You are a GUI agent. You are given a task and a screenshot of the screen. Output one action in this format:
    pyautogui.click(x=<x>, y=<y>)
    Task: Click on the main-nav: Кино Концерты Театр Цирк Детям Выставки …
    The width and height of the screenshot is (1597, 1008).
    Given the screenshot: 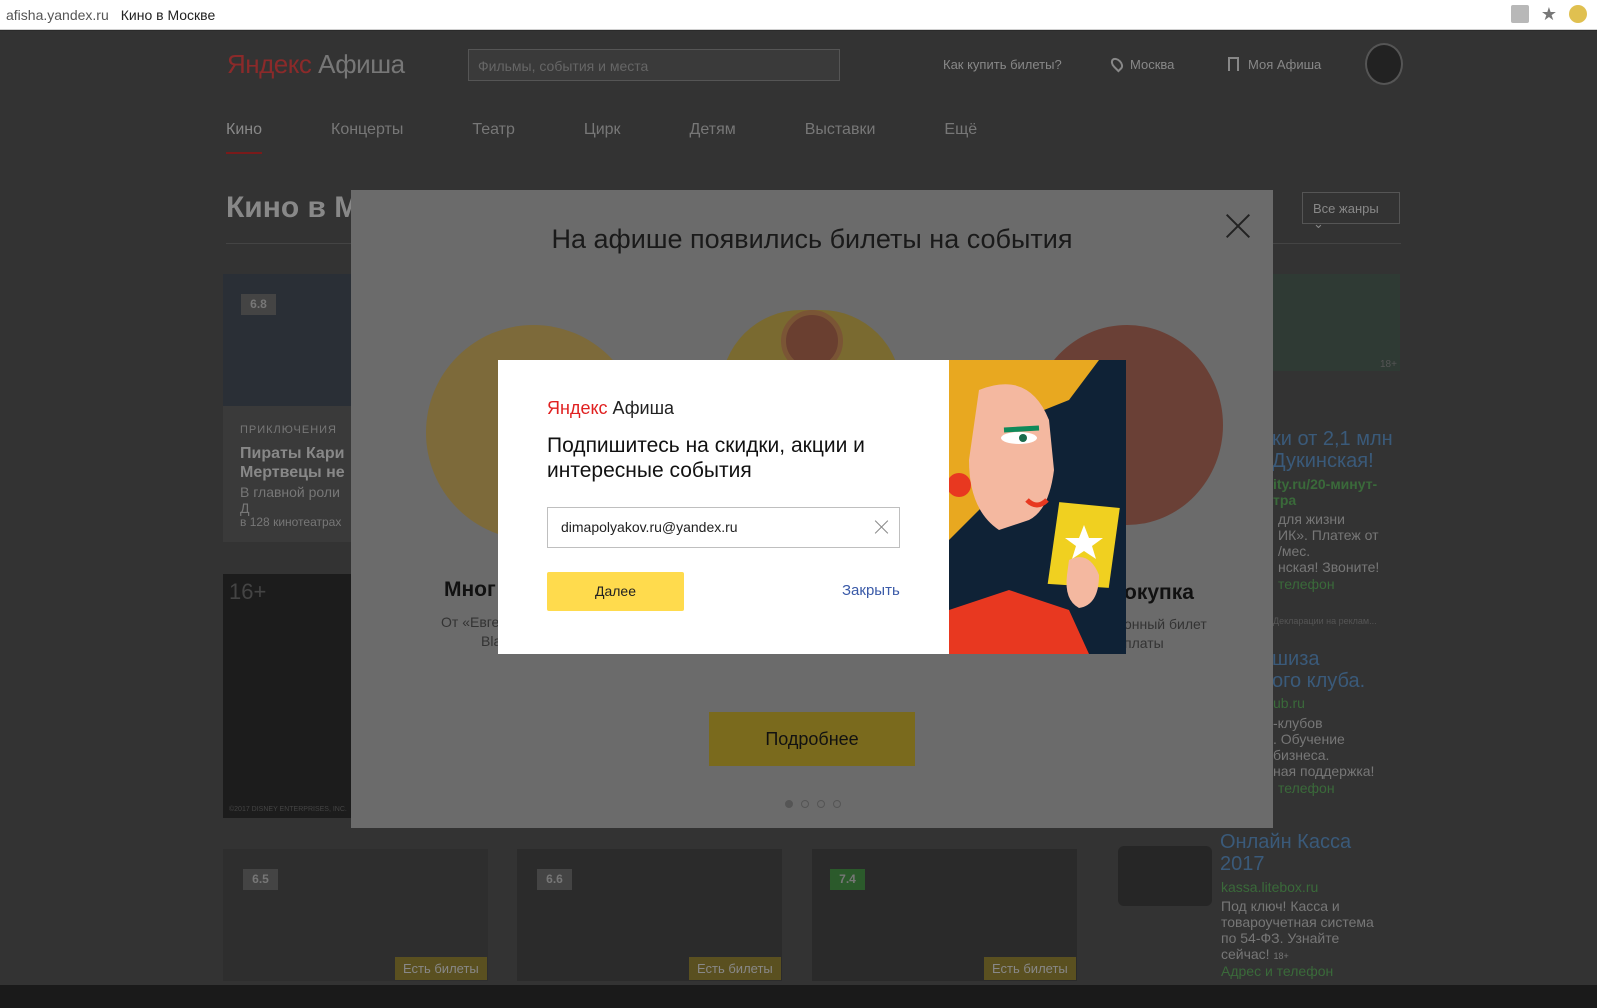 What is the action you would take?
    pyautogui.click(x=636, y=137)
    